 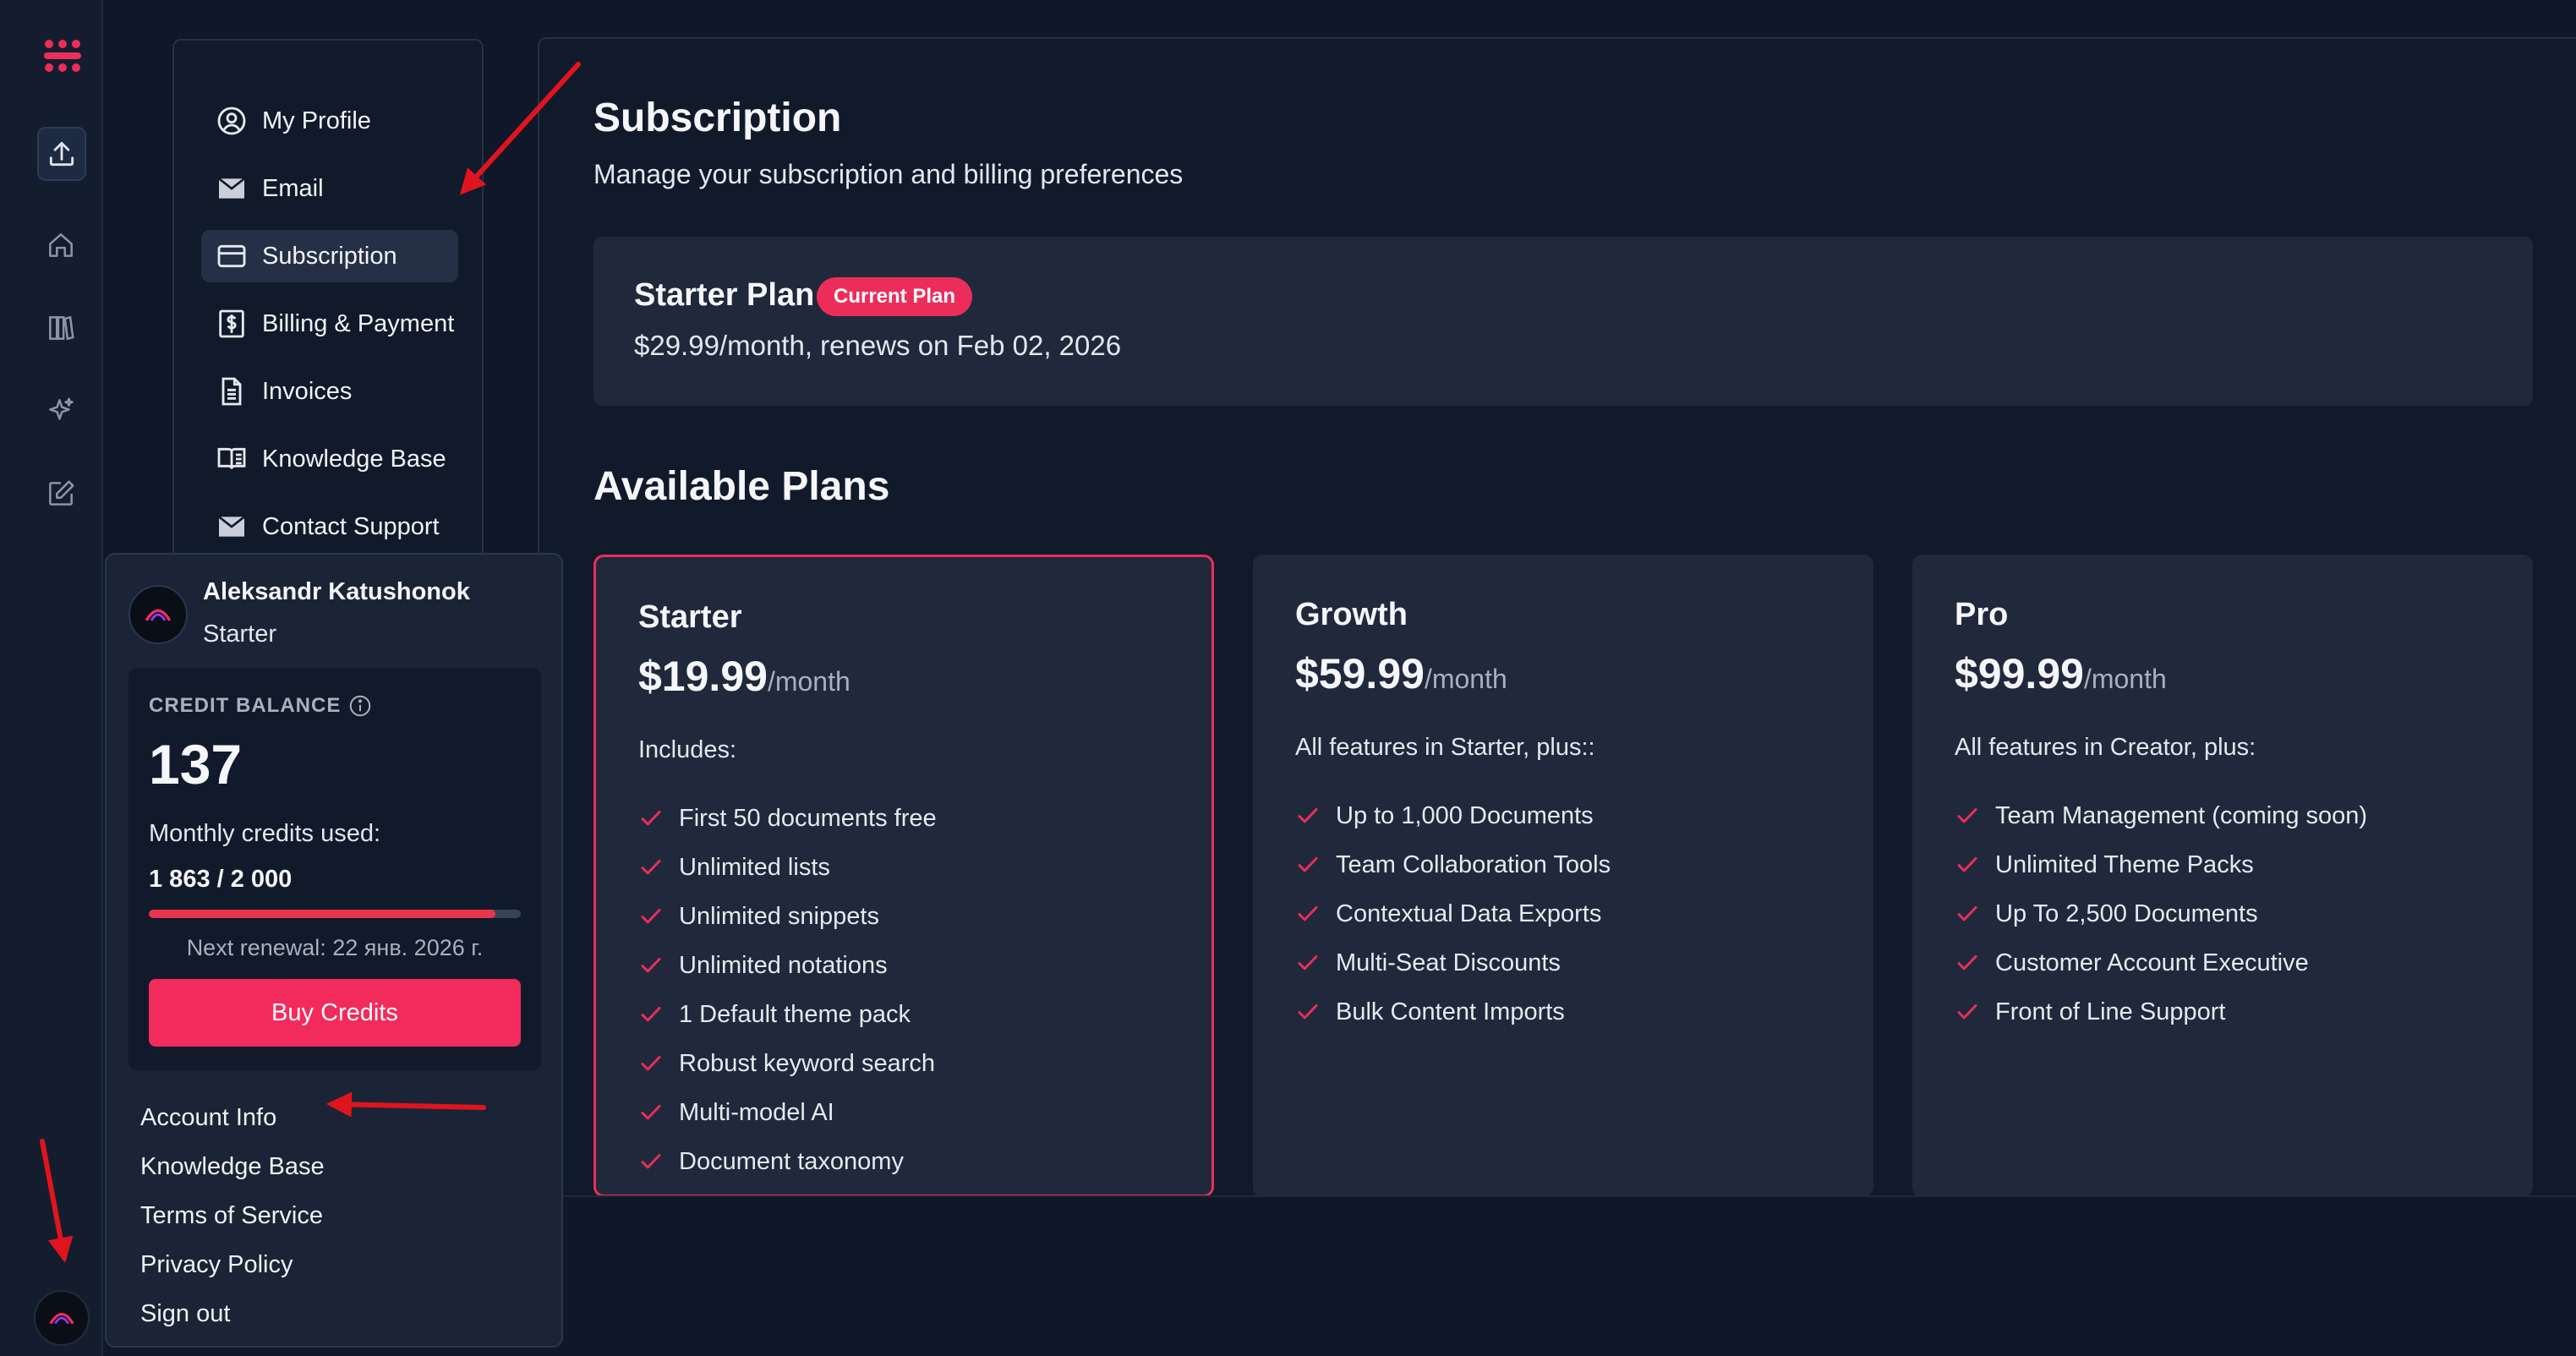 I want to click on upload-button, so click(x=61, y=154).